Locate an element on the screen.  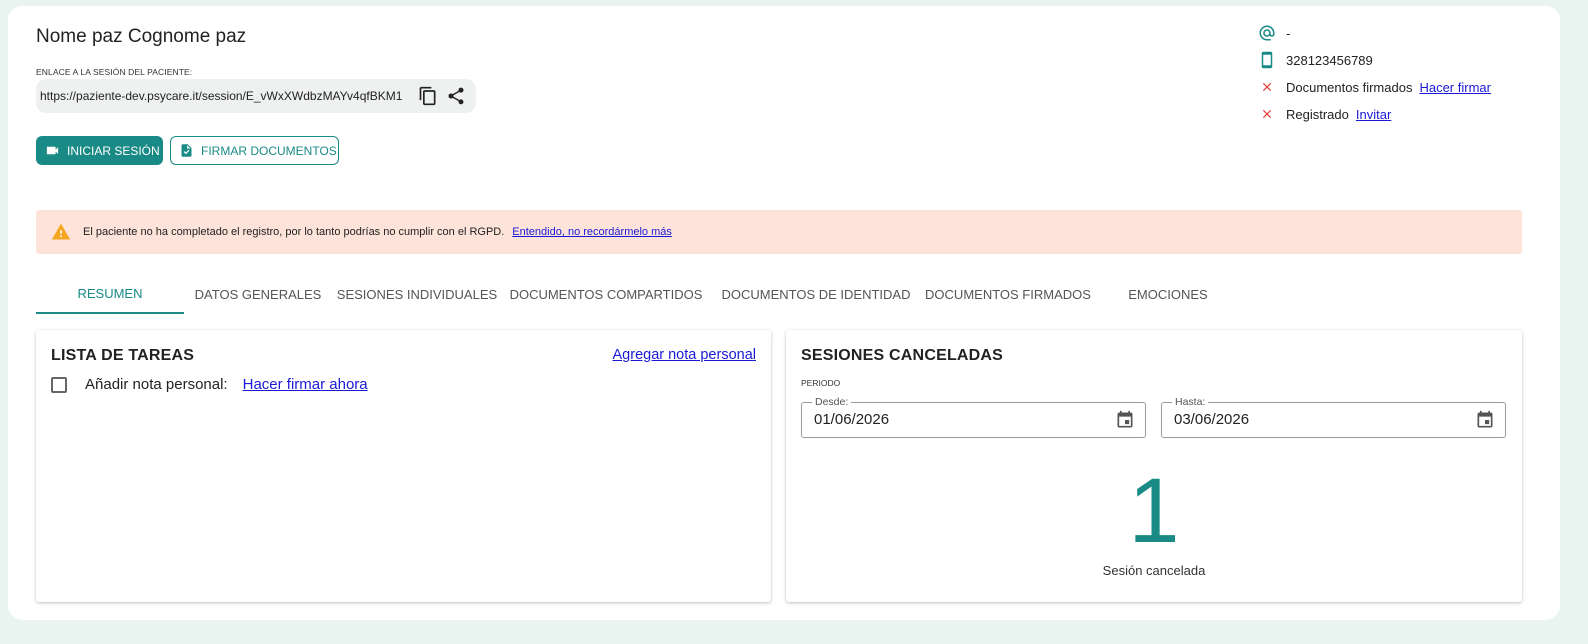
contact-registered-status: Registrado Invitar is located at coordinates (1324, 114).